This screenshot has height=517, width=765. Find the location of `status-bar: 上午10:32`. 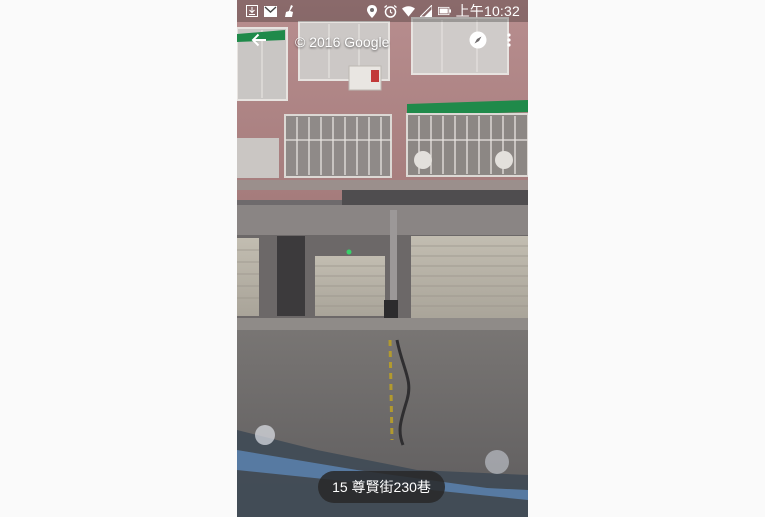

status-bar: 上午10:32 is located at coordinates (382, 11).